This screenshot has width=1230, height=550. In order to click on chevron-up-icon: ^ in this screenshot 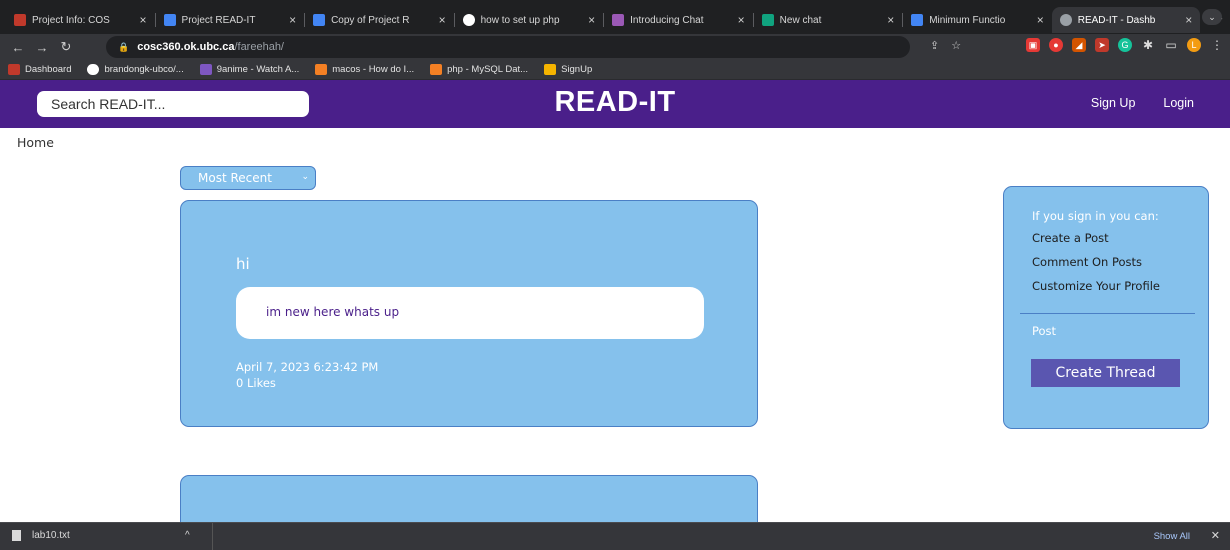, I will do `click(187, 535)`.